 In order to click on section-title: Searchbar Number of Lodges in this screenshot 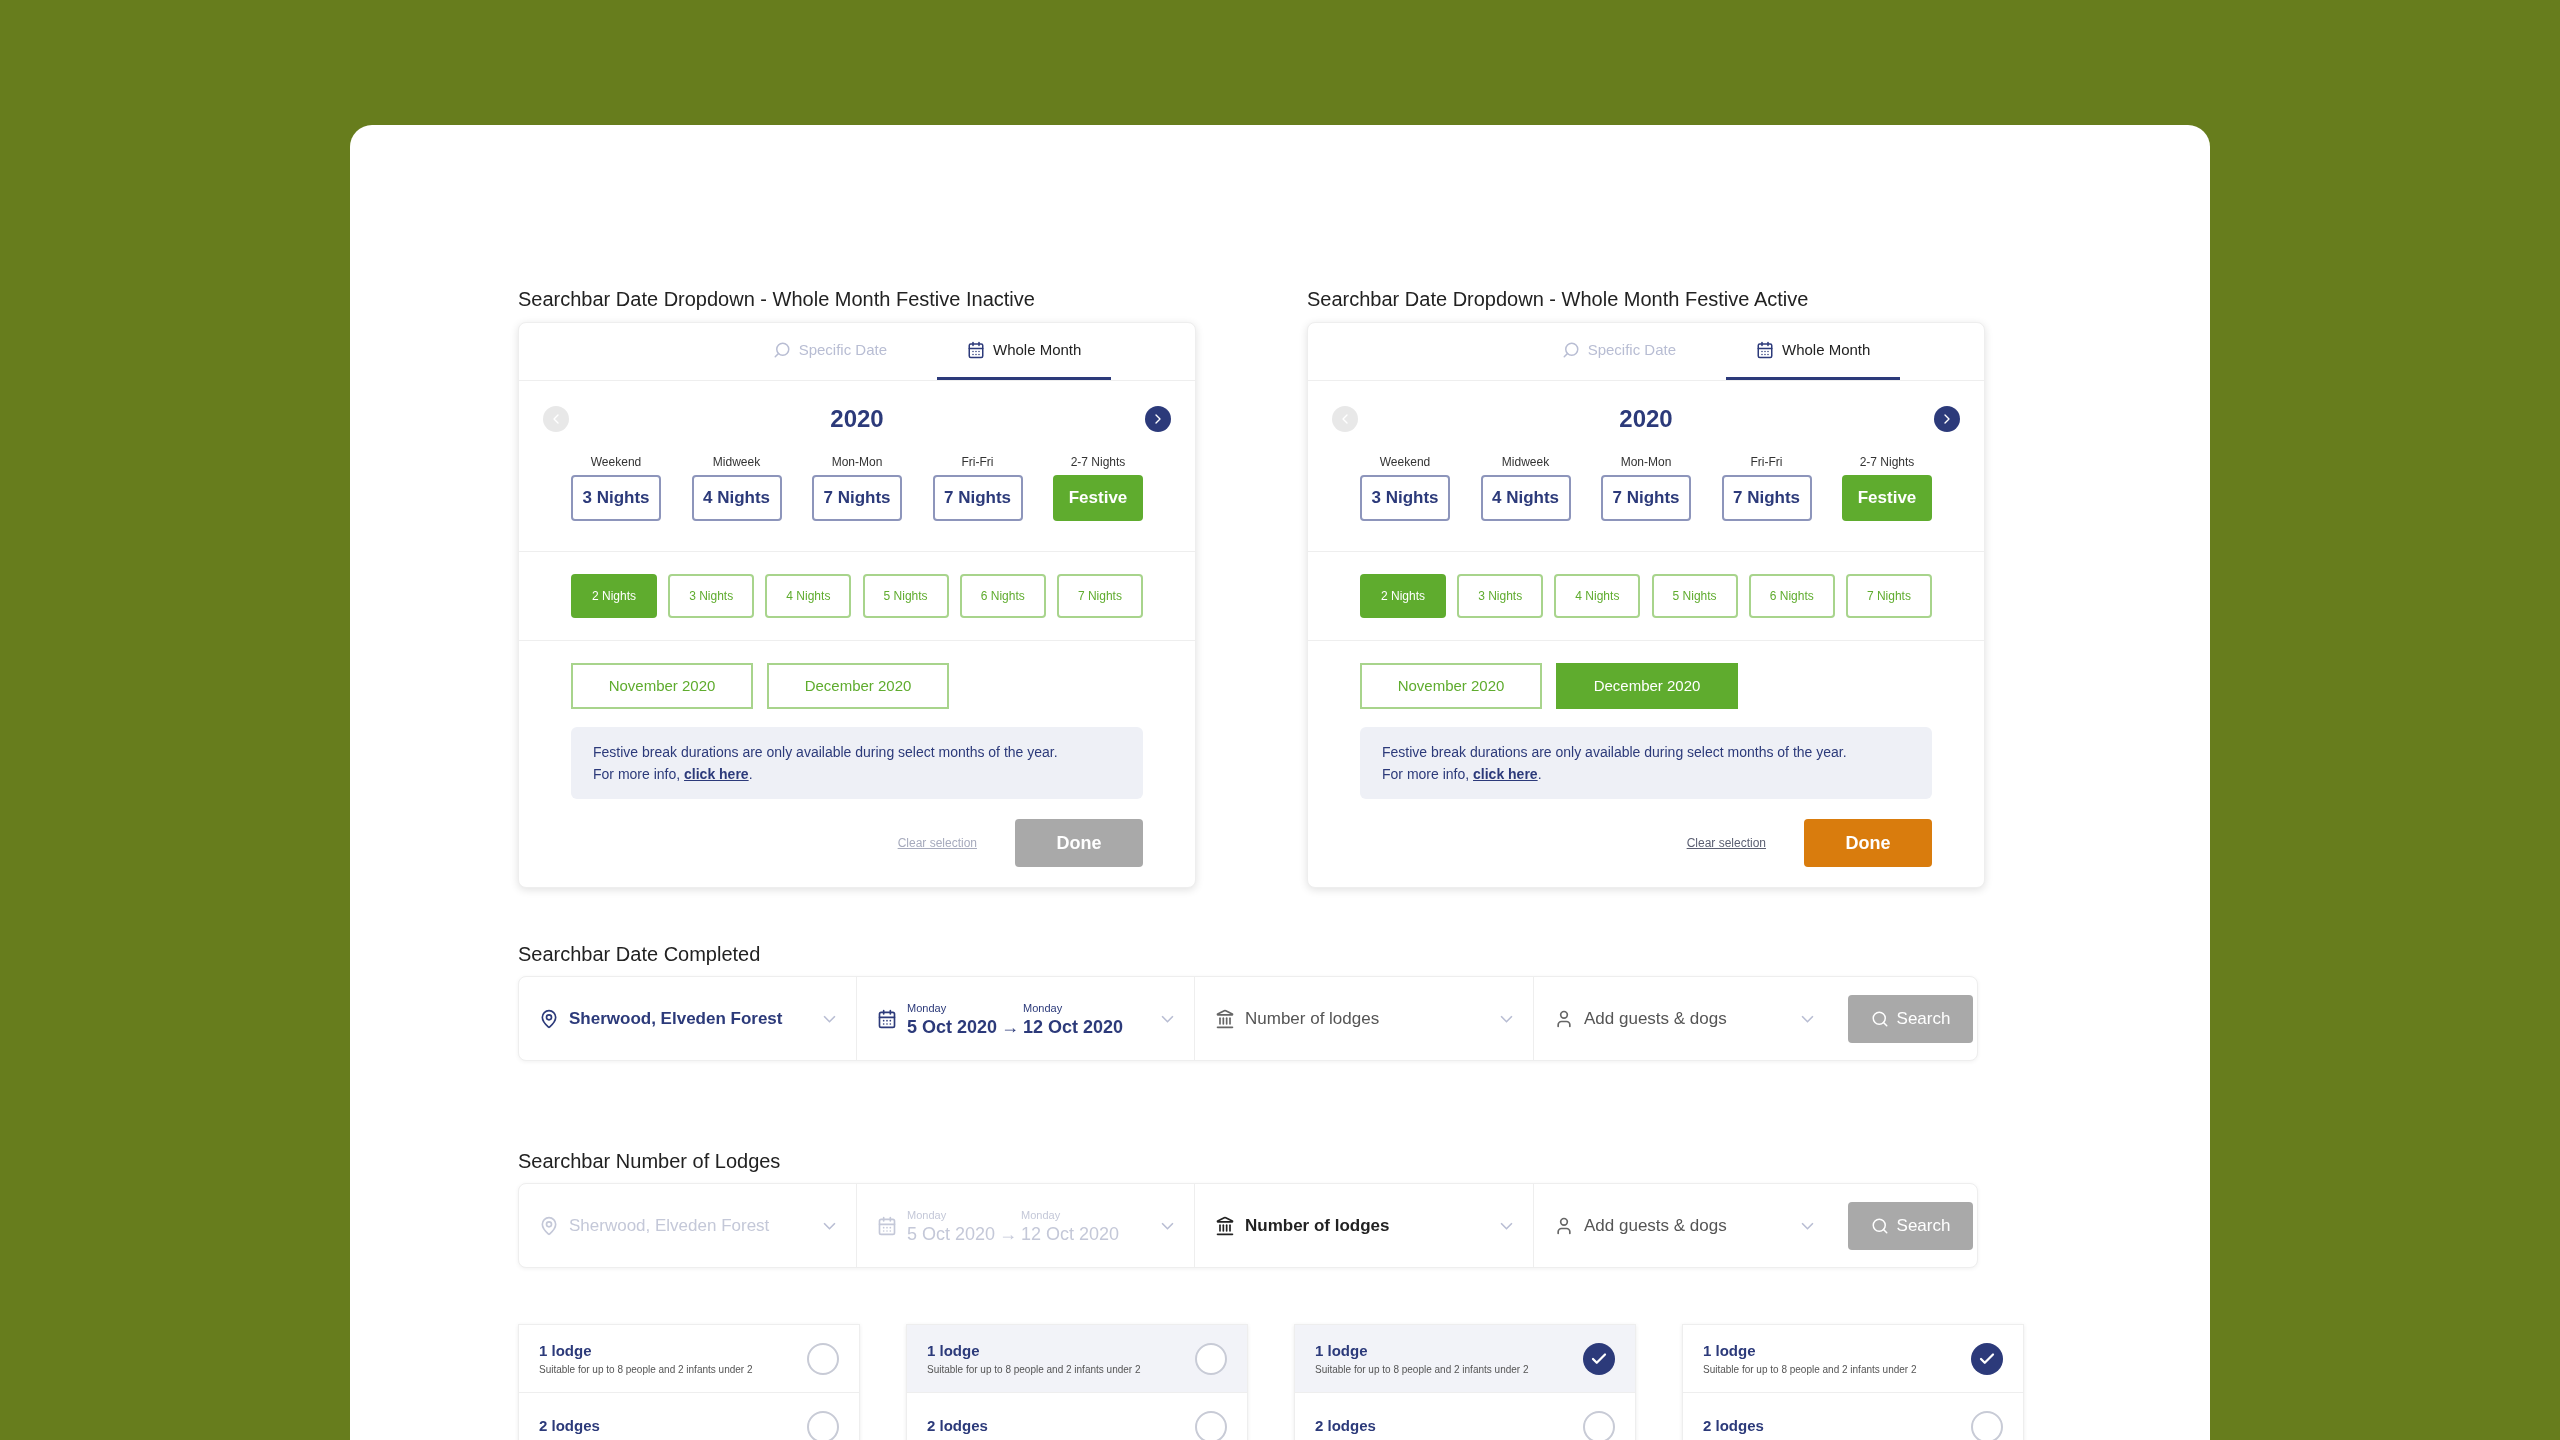, I will do `click(650, 1161)`.